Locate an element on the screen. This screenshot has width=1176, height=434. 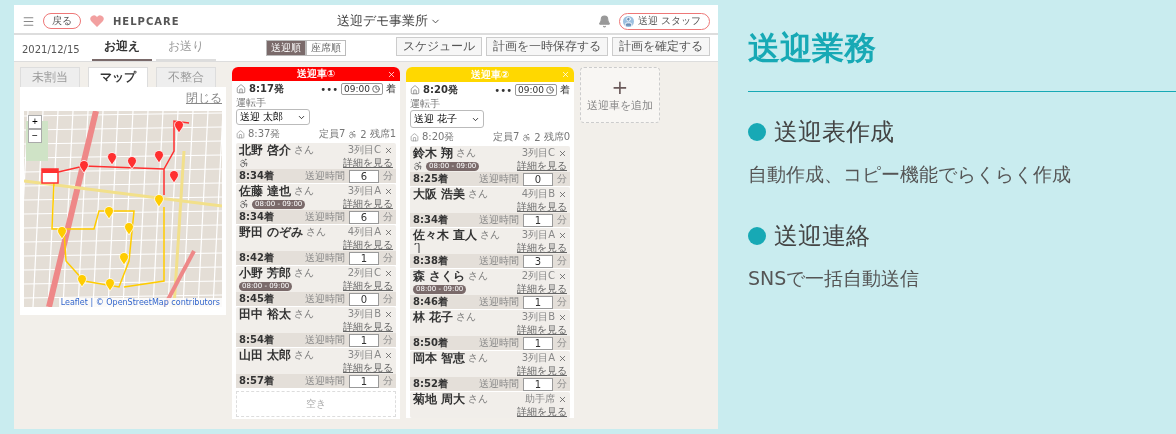
back-button: 戻る is located at coordinates (62, 21).